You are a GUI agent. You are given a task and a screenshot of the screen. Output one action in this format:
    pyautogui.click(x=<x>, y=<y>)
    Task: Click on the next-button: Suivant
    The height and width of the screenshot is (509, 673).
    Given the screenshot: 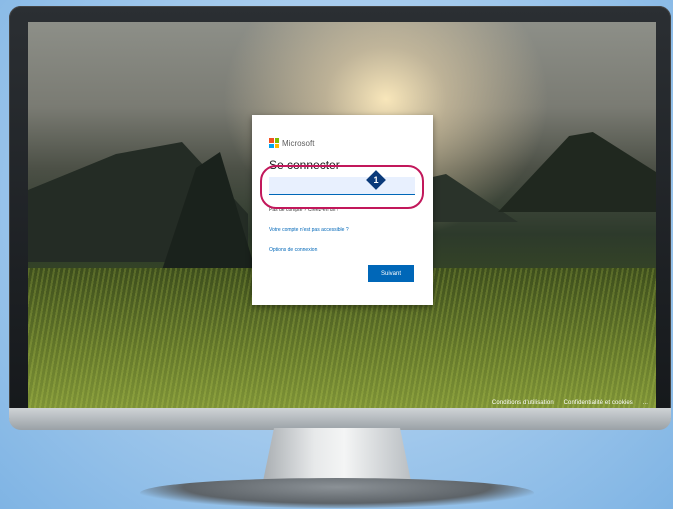 What is the action you would take?
    pyautogui.click(x=391, y=273)
    